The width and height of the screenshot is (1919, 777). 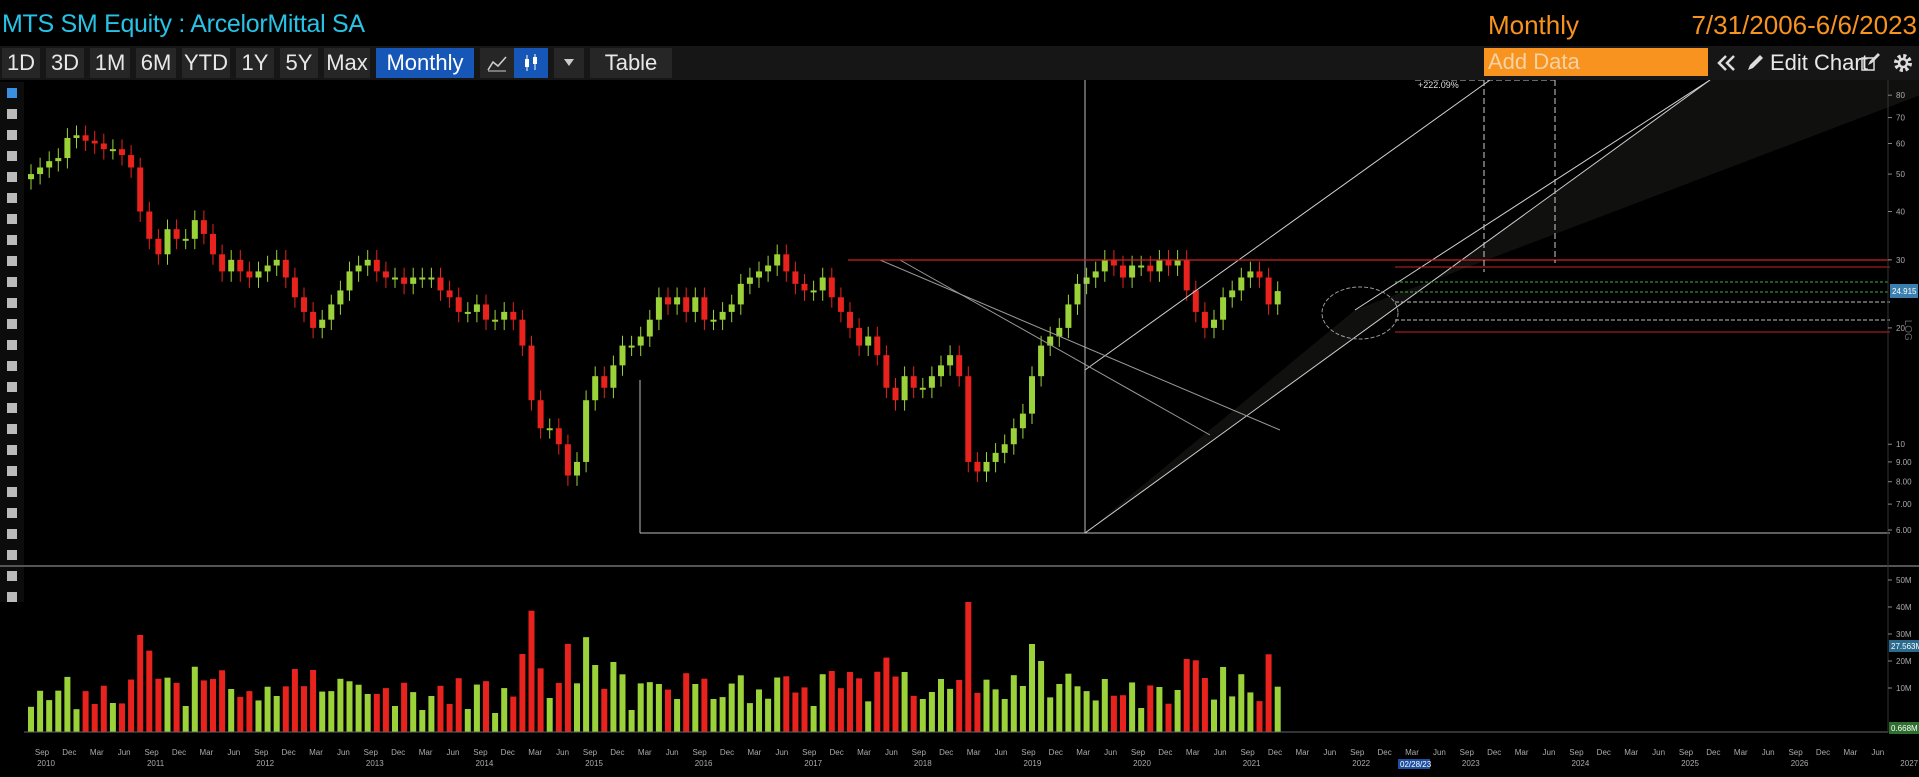 I want to click on volume-pane, so click(x=654, y=667).